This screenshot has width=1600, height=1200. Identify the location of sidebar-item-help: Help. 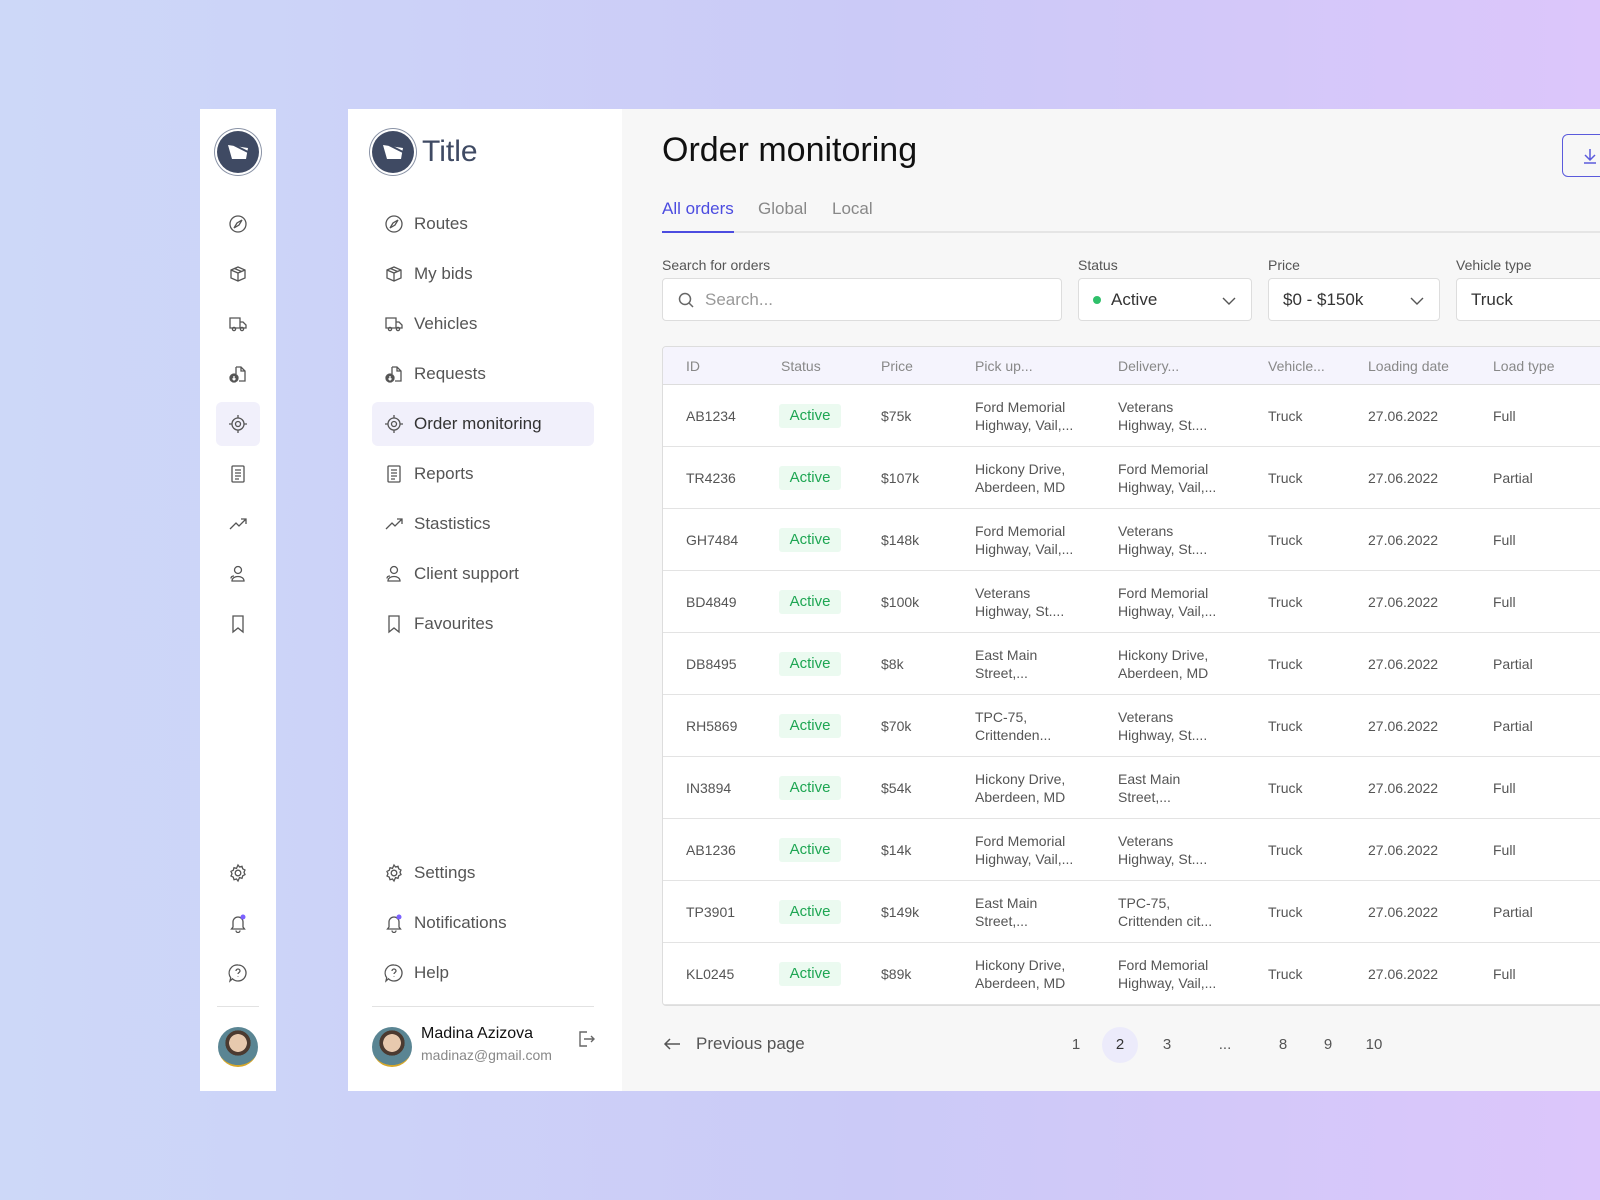
(483, 973).